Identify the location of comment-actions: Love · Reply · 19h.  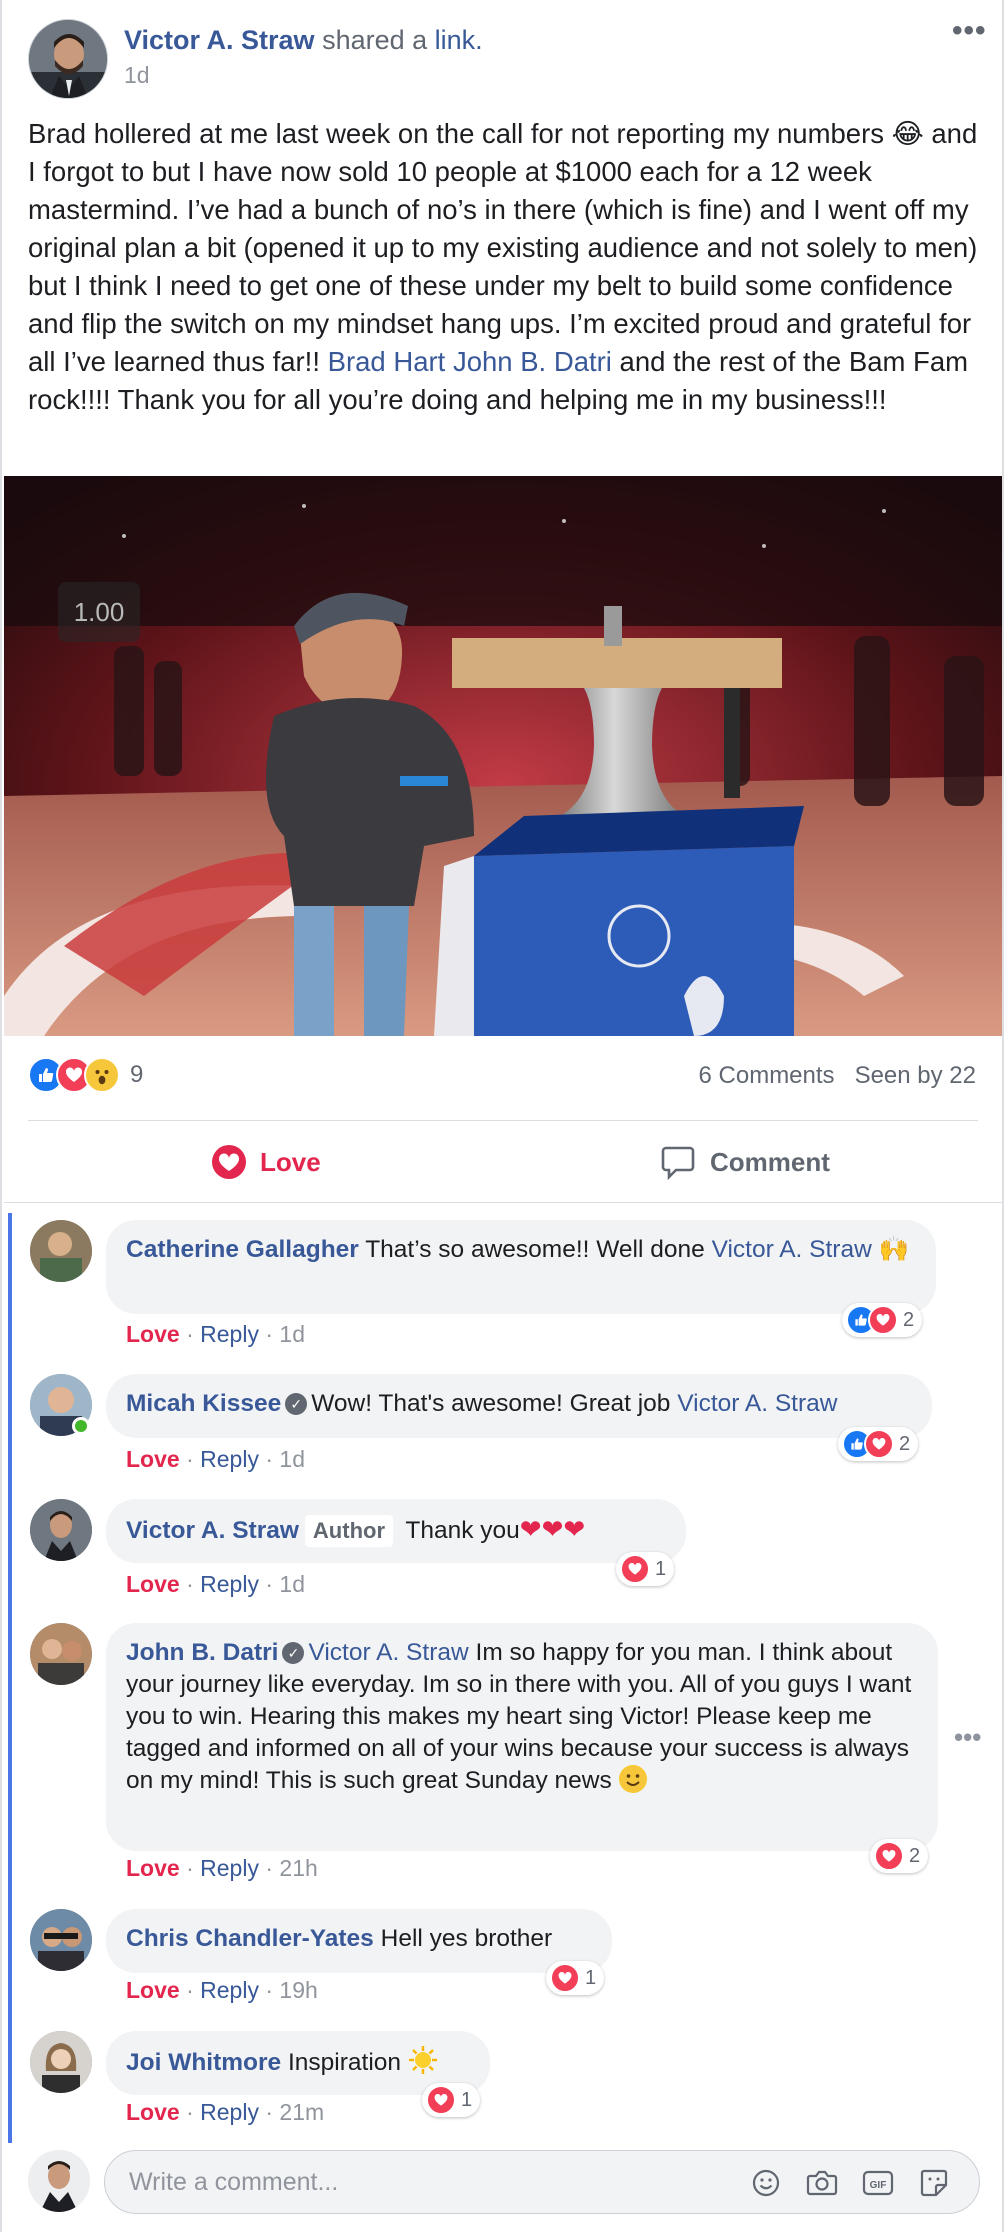
(222, 1990).